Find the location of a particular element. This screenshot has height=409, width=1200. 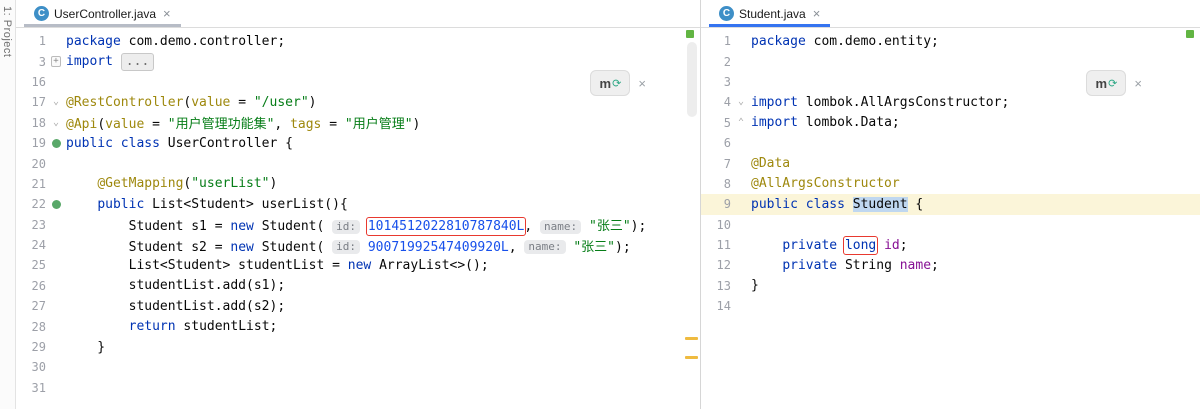

line-number: 2 is located at coordinates (716, 62).